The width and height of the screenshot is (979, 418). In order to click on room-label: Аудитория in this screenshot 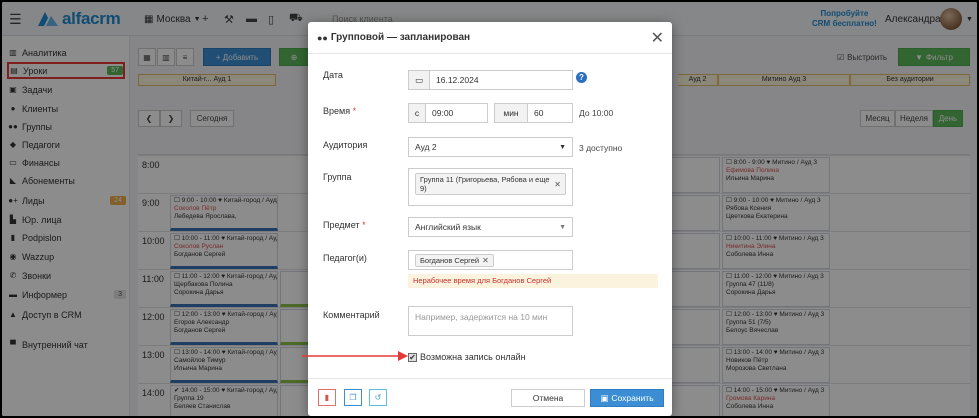, I will do `click(345, 145)`.